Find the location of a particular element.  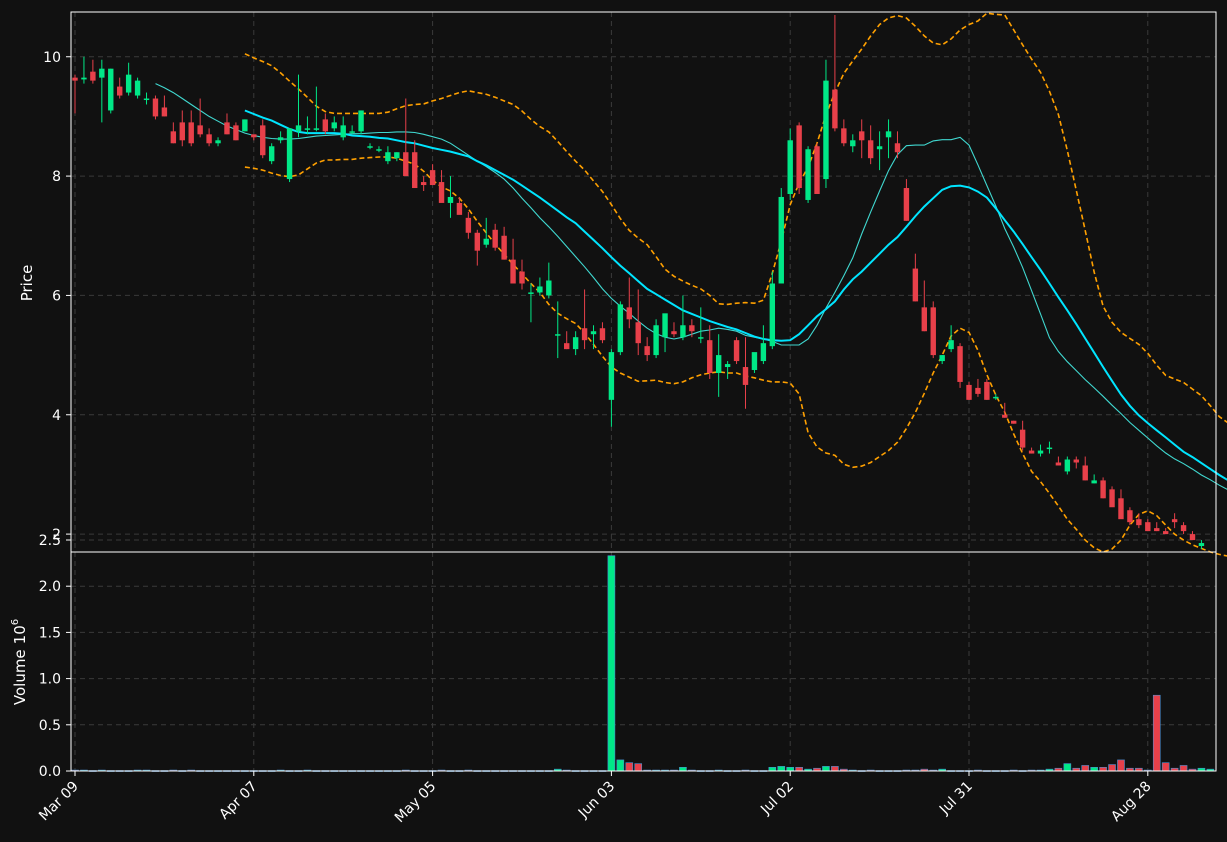

volume-tick-label: 0.5 is located at coordinates (50, 726).